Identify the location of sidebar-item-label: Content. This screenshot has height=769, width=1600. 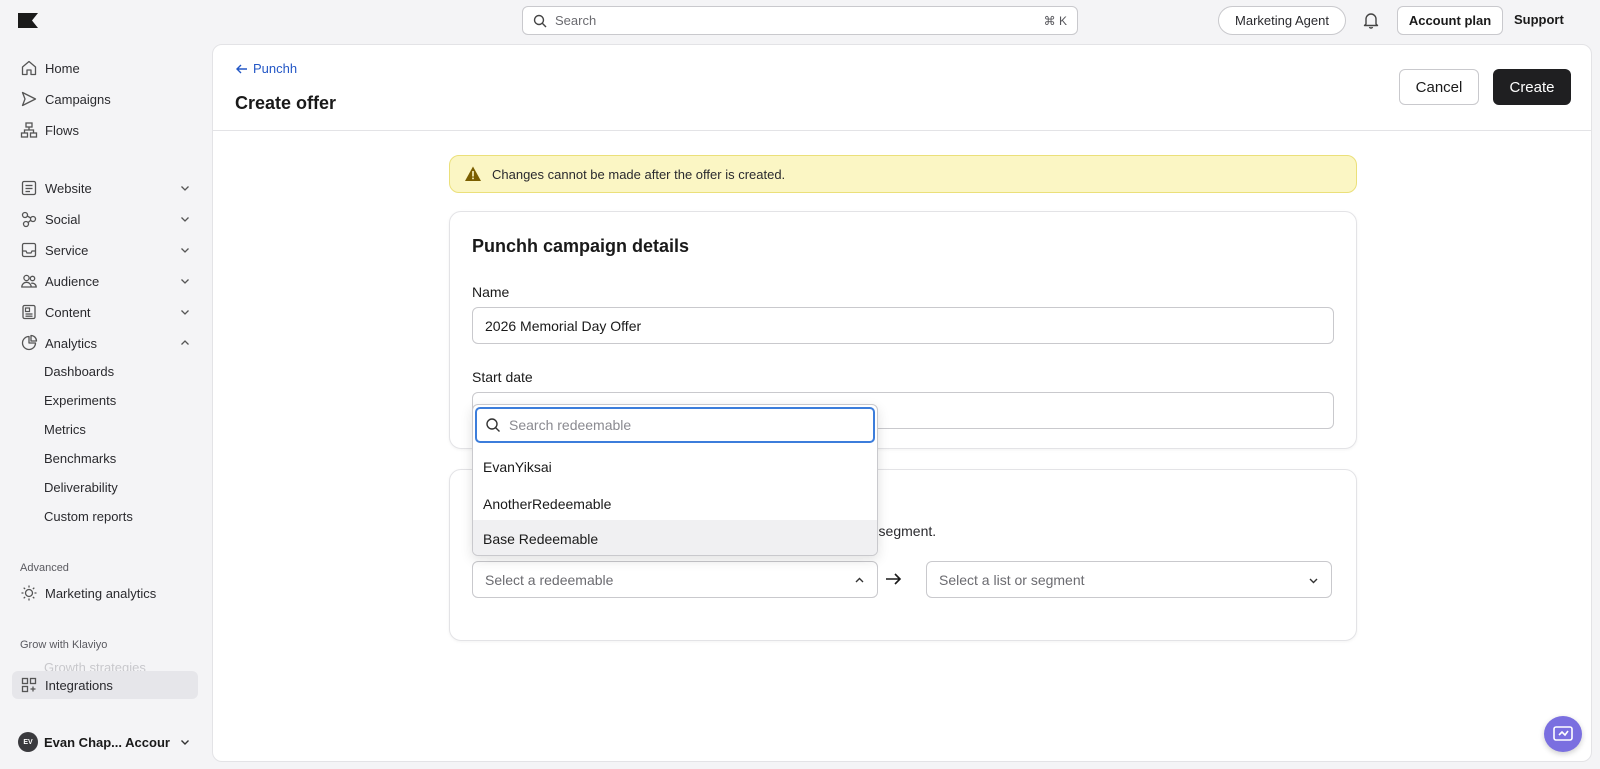
(68, 312).